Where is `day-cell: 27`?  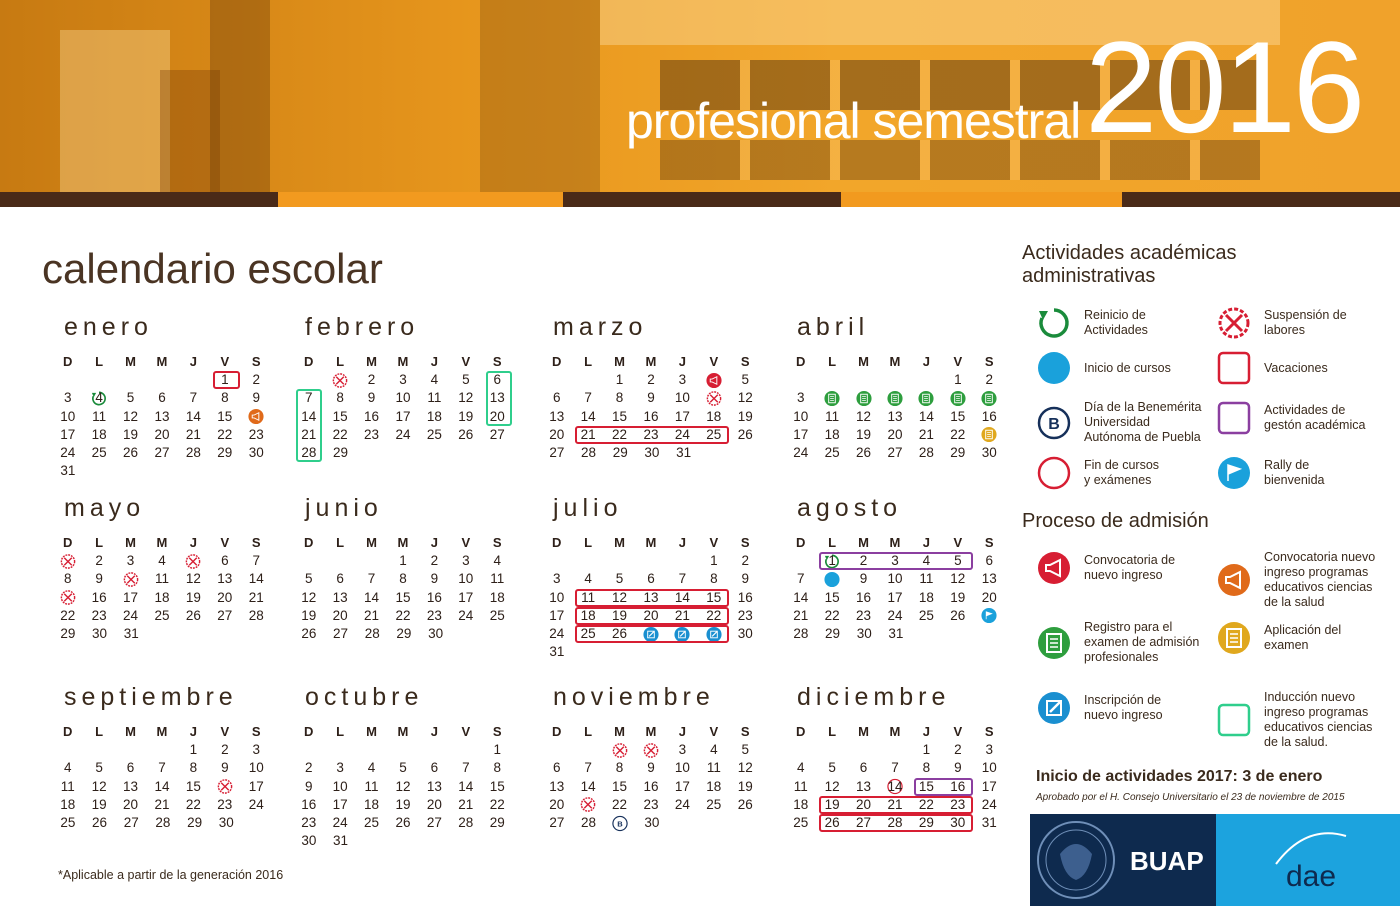
day-cell: 27 is located at coordinates (131, 823).